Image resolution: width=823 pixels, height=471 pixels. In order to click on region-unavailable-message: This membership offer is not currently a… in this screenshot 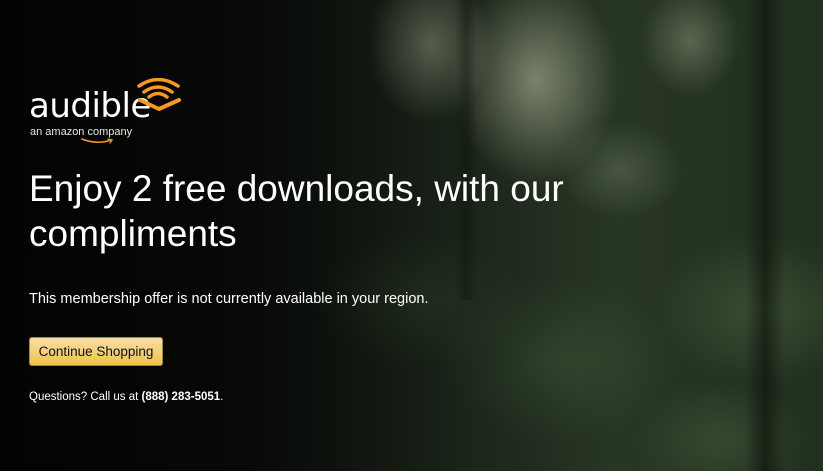, I will do `click(229, 299)`.